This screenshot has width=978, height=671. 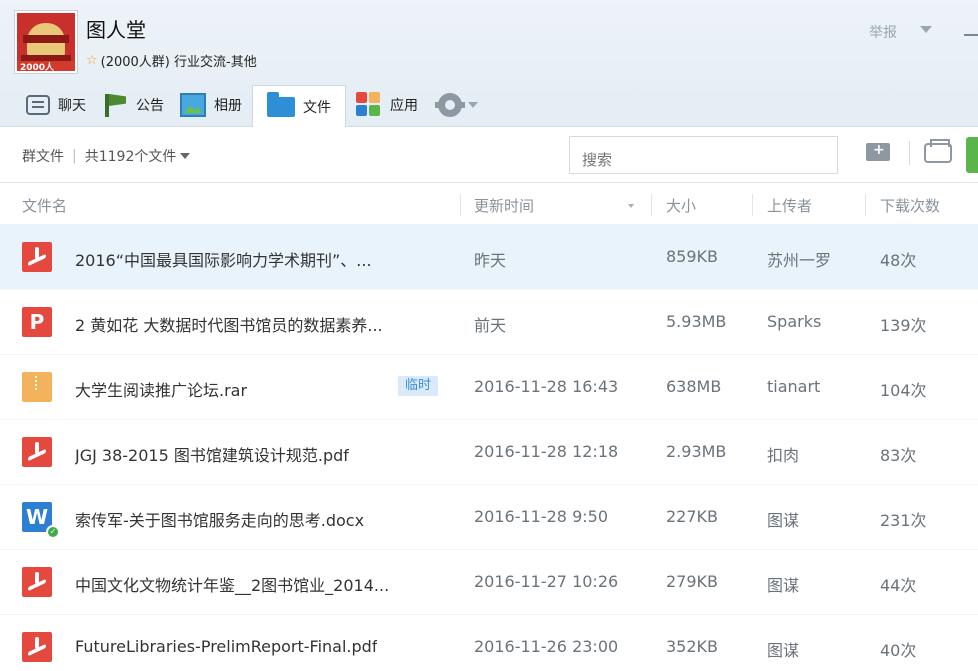 I want to click on file-time: 前天, so click(x=490, y=325).